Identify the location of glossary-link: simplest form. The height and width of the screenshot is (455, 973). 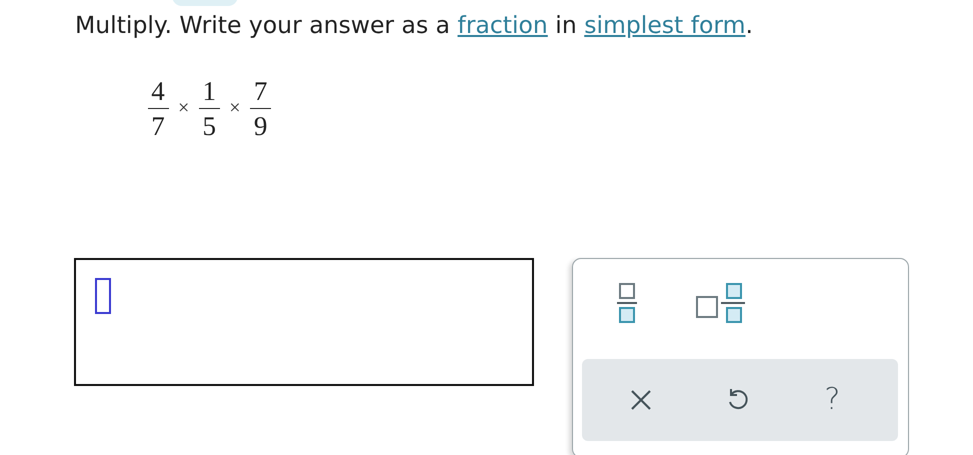
(665, 25).